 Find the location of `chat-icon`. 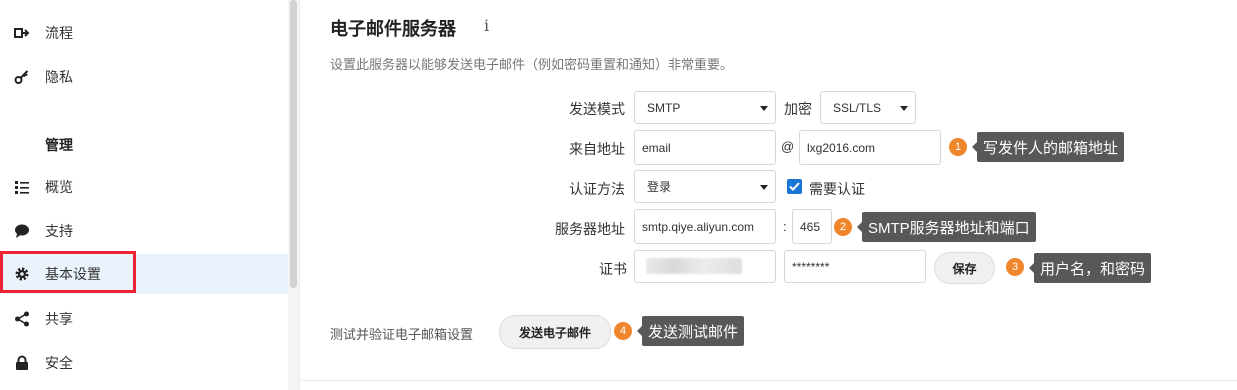

chat-icon is located at coordinates (22, 231).